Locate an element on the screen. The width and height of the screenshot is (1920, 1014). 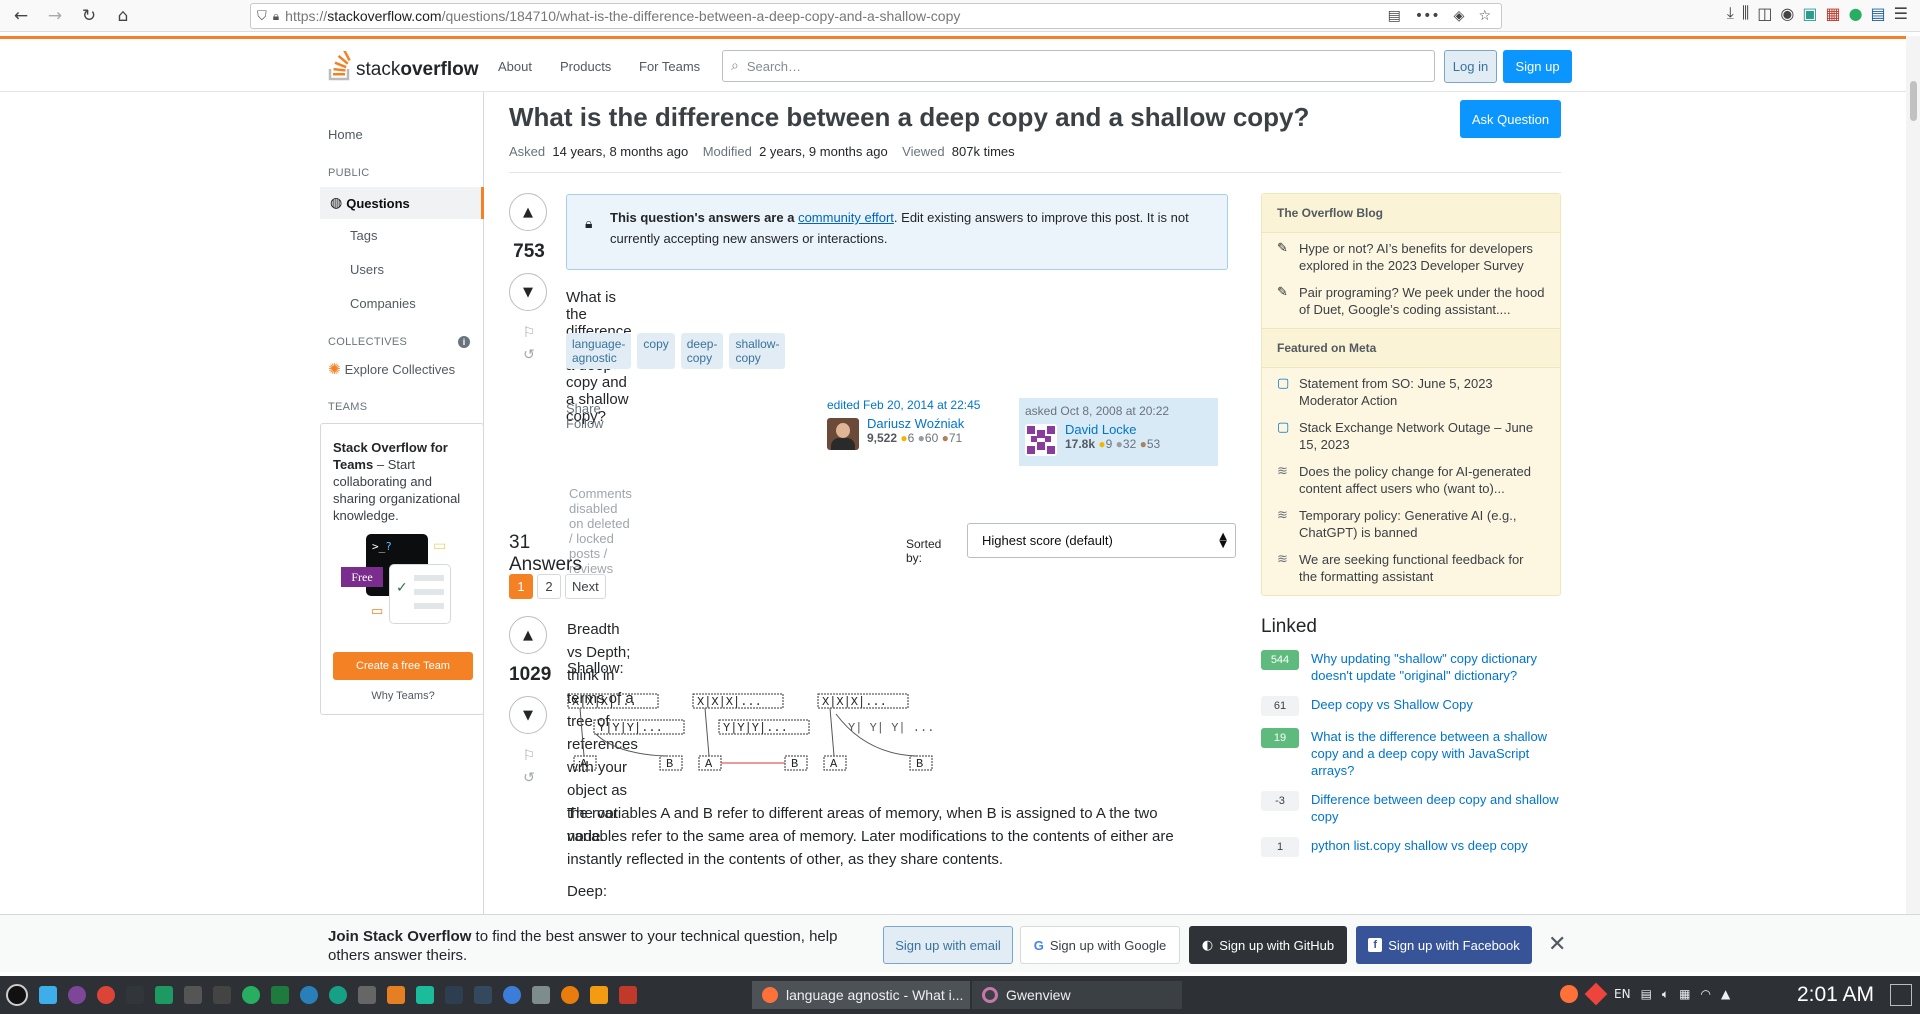
community-effort-link: community effort is located at coordinates (846, 217).